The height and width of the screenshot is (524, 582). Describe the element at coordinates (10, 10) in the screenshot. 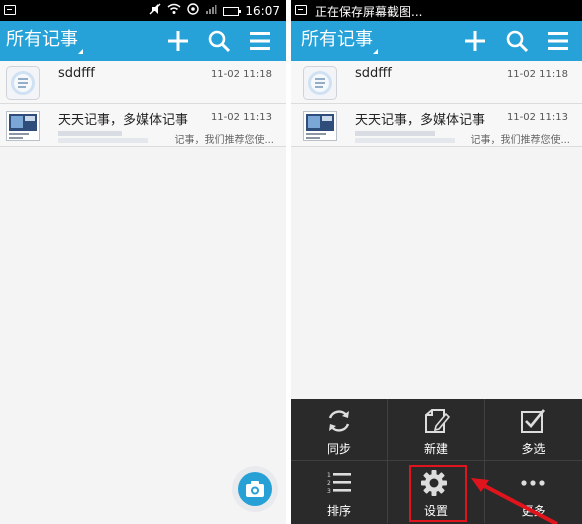

I see `image-notification-icon` at that location.